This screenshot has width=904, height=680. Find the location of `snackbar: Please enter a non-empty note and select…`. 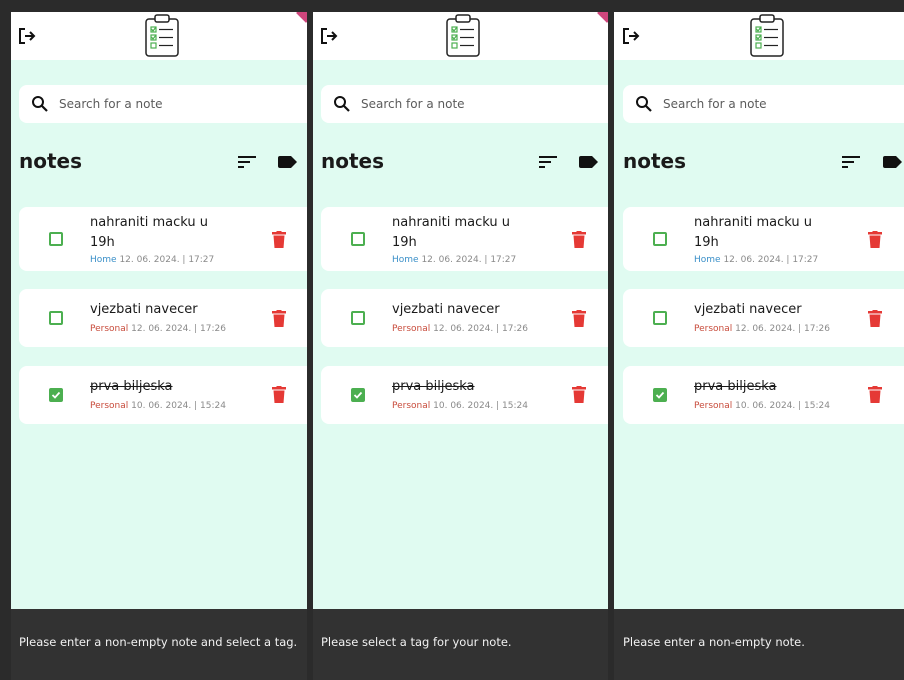

snackbar: Please enter a non-empty note and select… is located at coordinates (159, 644).